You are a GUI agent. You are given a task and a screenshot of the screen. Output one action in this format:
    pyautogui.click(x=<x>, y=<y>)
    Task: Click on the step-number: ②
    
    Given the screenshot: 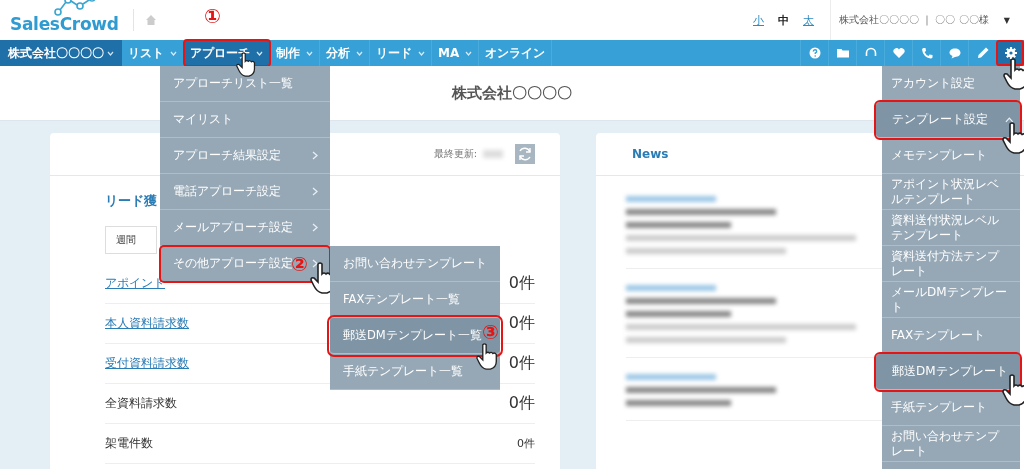 What is the action you would take?
    pyautogui.click(x=299, y=264)
    